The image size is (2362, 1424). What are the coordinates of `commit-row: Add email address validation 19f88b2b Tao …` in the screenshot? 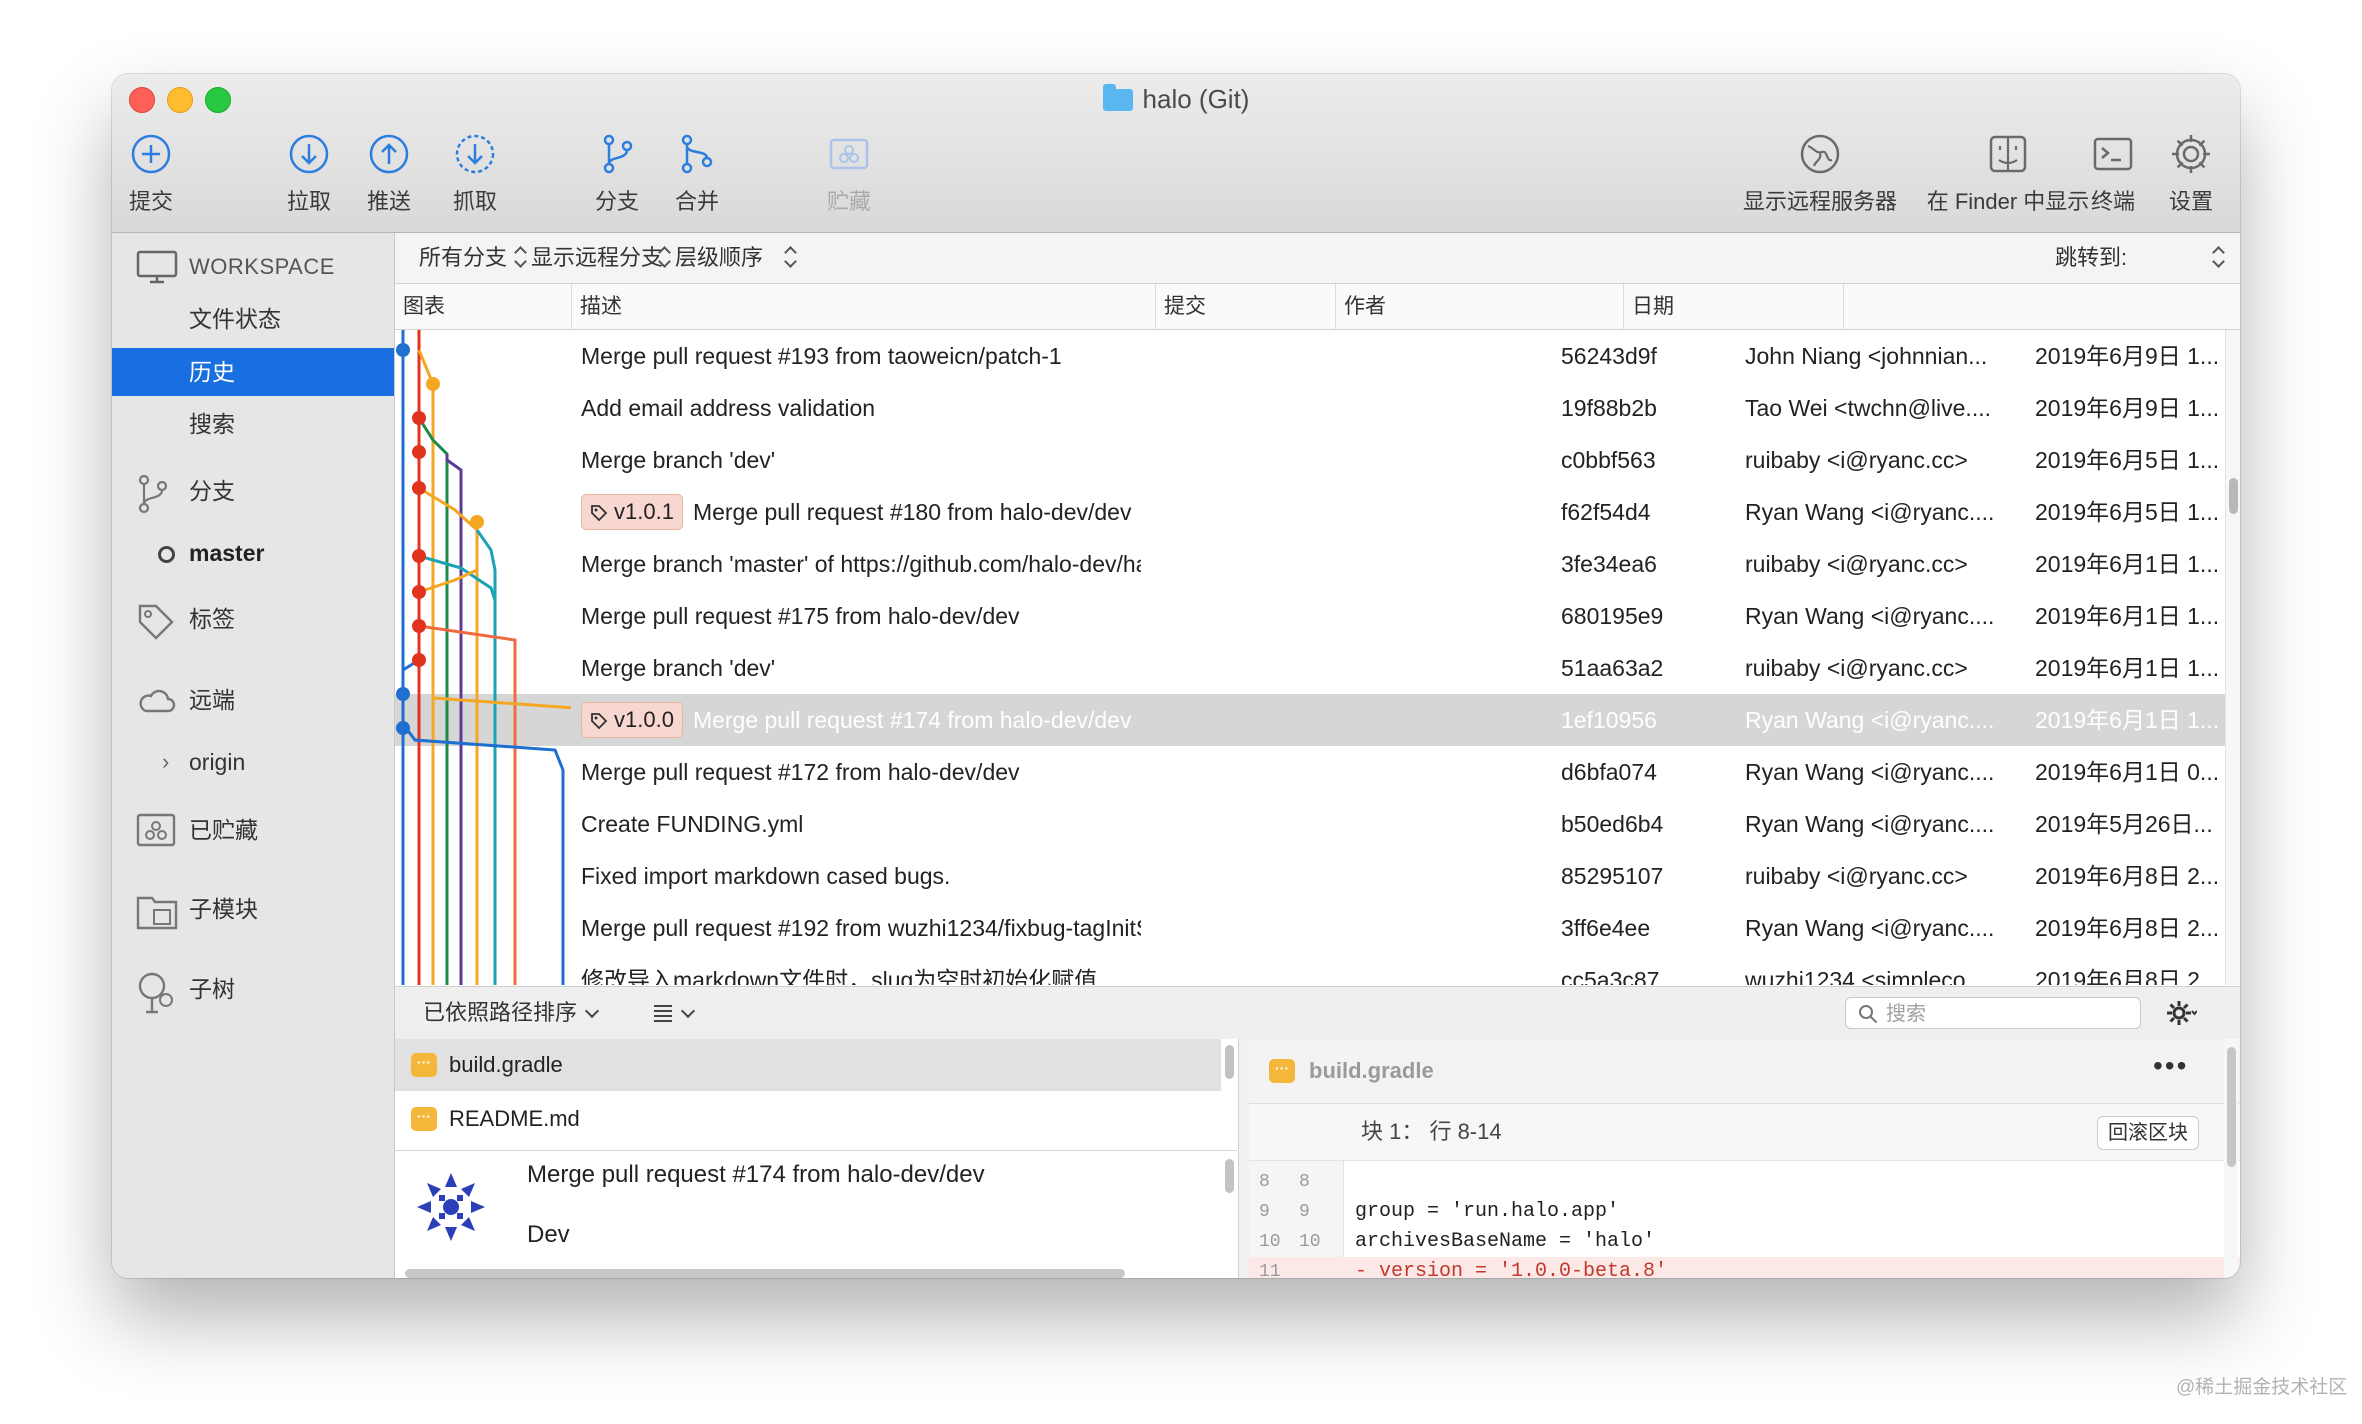 It's located at (1310, 408).